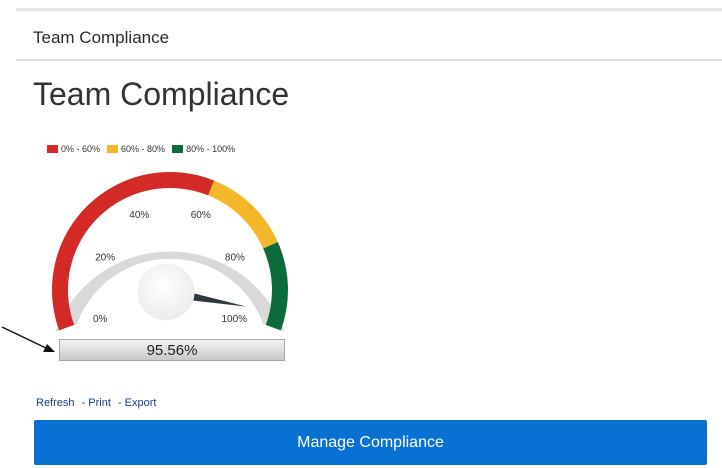  I want to click on gauge-legend: 0% - 60% 60% - 80% 80% - 100%, so click(144, 149).